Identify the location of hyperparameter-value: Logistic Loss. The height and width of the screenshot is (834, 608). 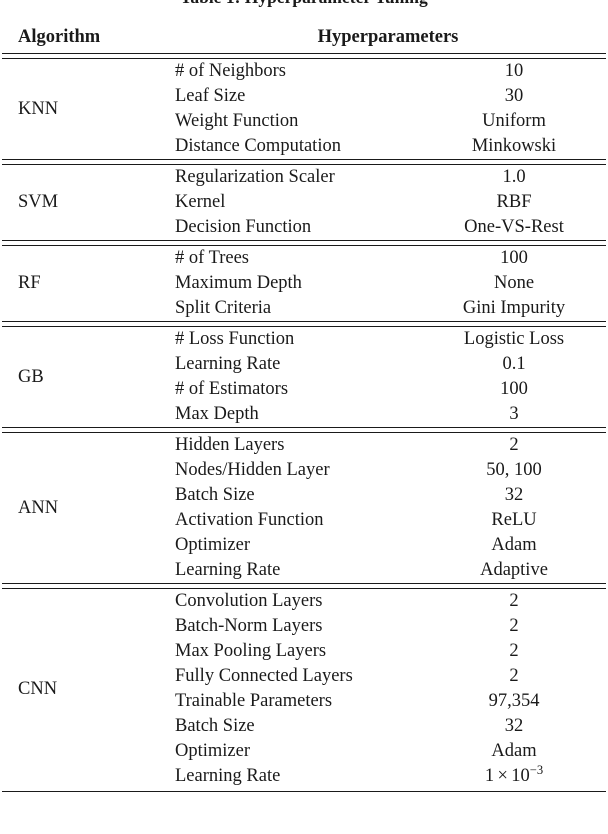
(514, 339).